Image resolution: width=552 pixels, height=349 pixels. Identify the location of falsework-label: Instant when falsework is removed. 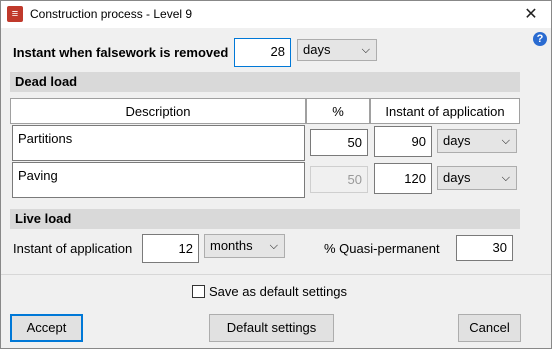
(121, 52).